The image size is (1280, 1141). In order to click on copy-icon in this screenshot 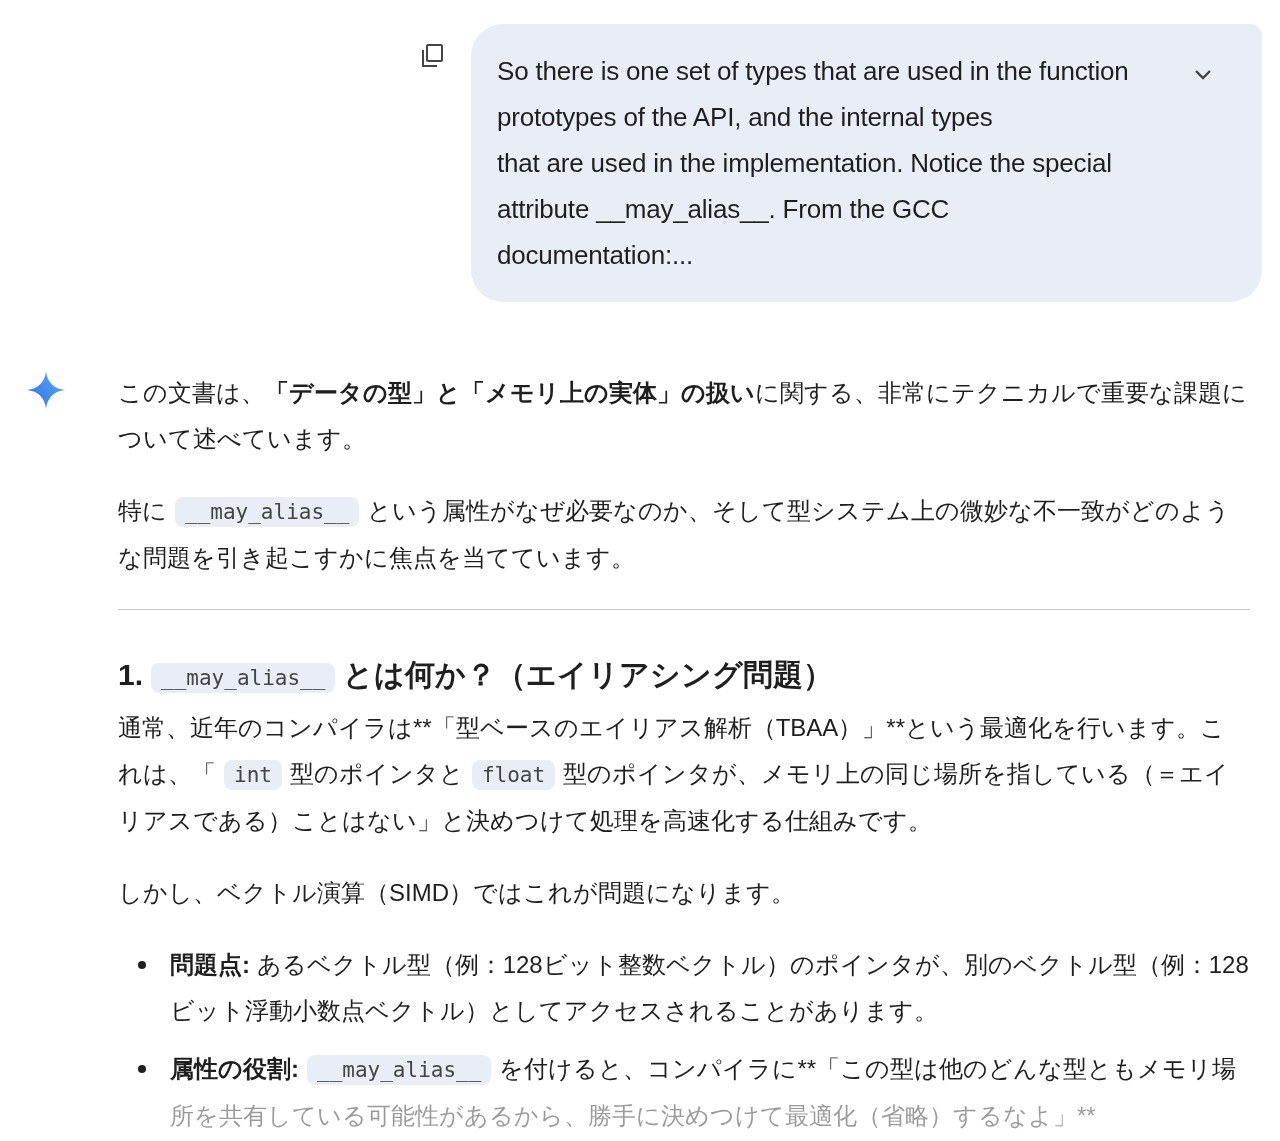, I will do `click(432, 56)`.